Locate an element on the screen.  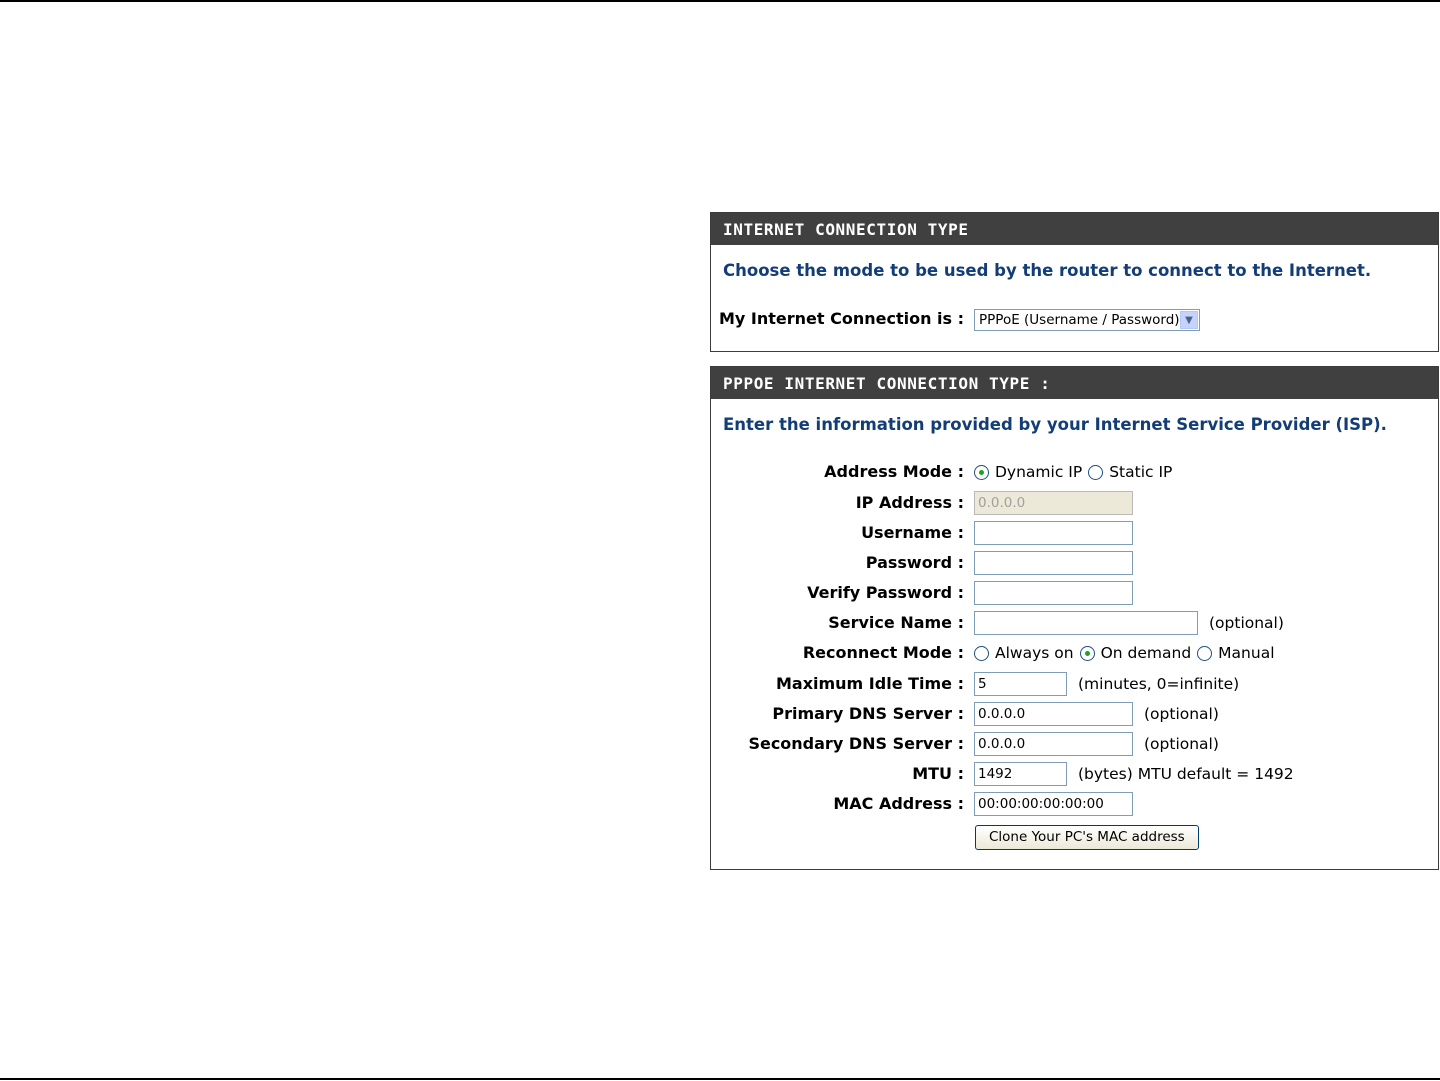
ip-address-label: IP Address : is located at coordinates (909, 502).